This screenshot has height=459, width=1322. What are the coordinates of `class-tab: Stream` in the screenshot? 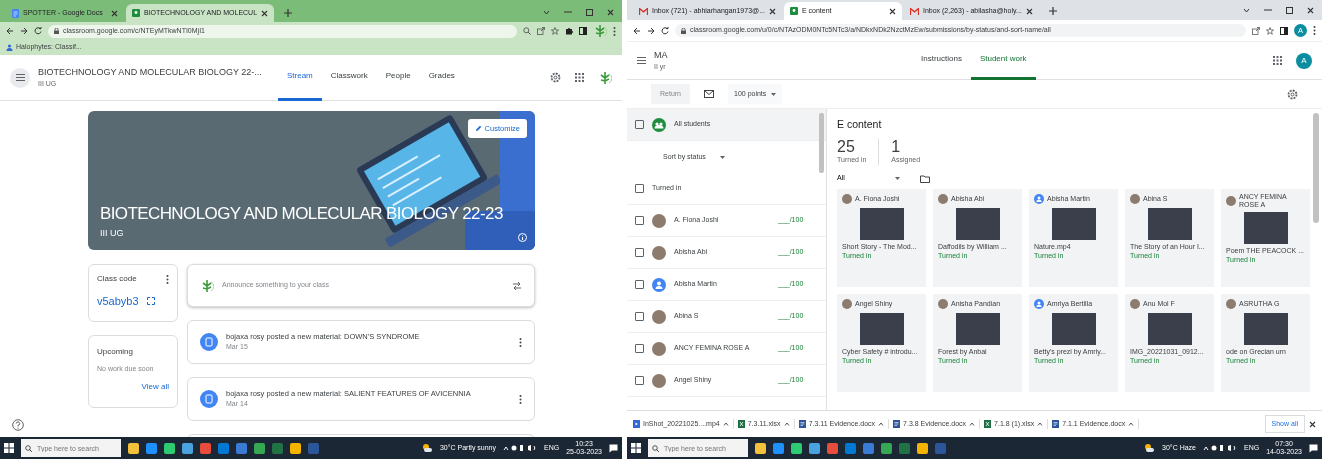 It's located at (300, 77).